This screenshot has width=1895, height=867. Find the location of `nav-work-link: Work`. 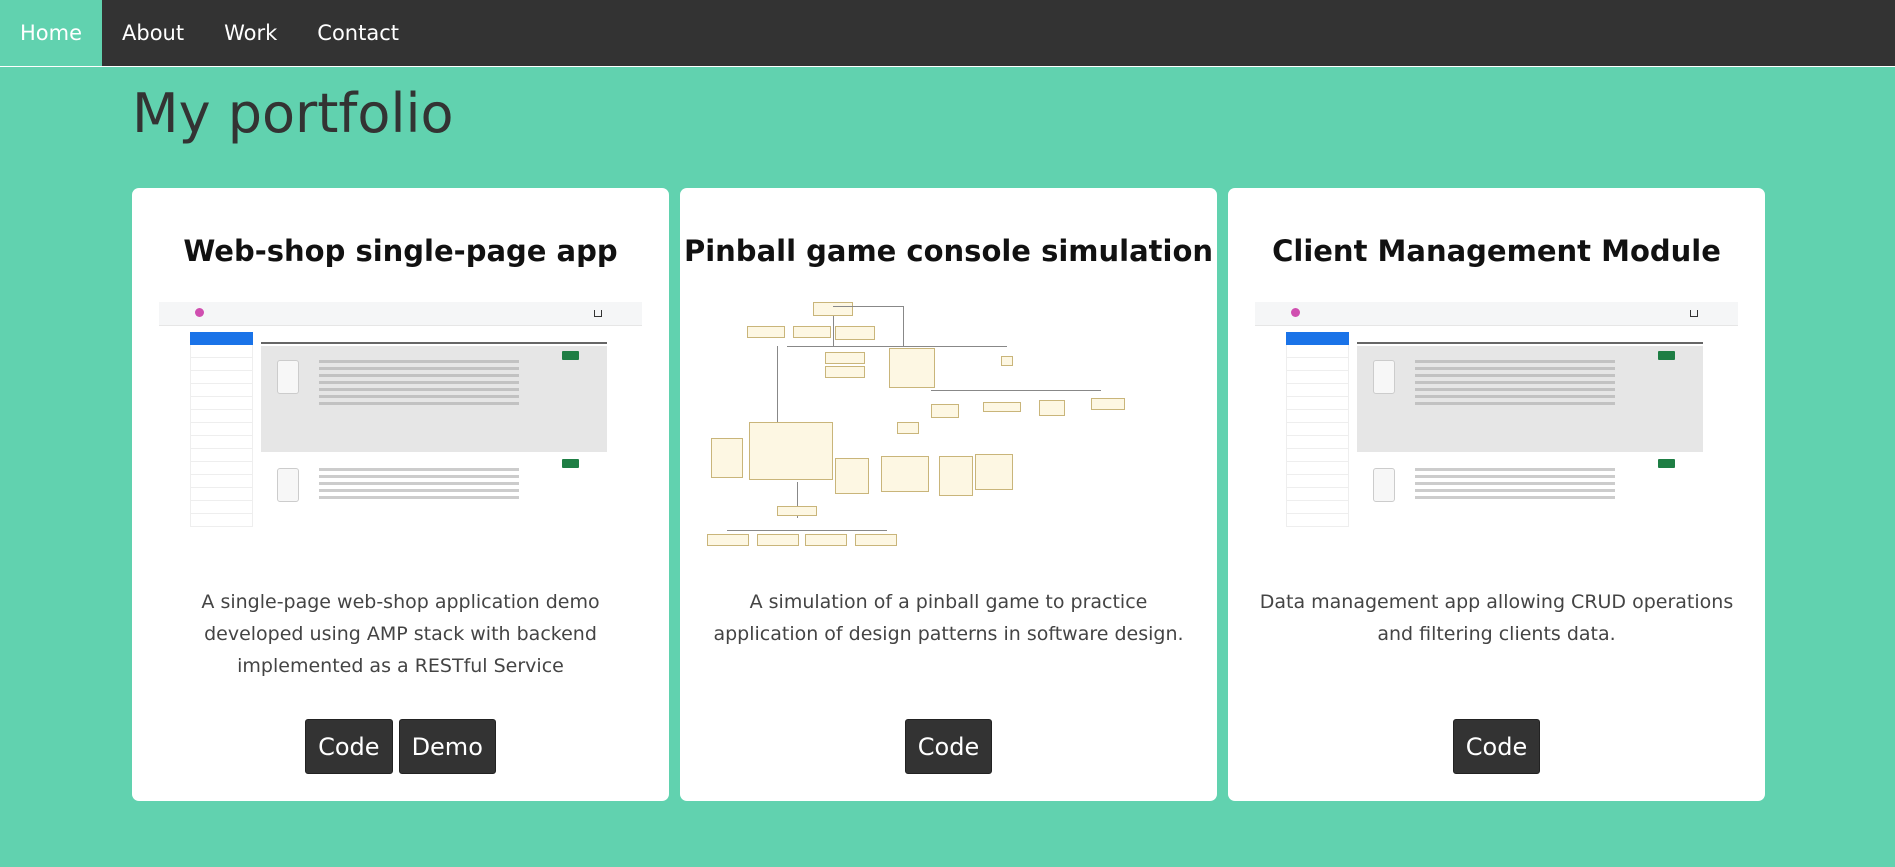

nav-work-link: Work is located at coordinates (250, 33).